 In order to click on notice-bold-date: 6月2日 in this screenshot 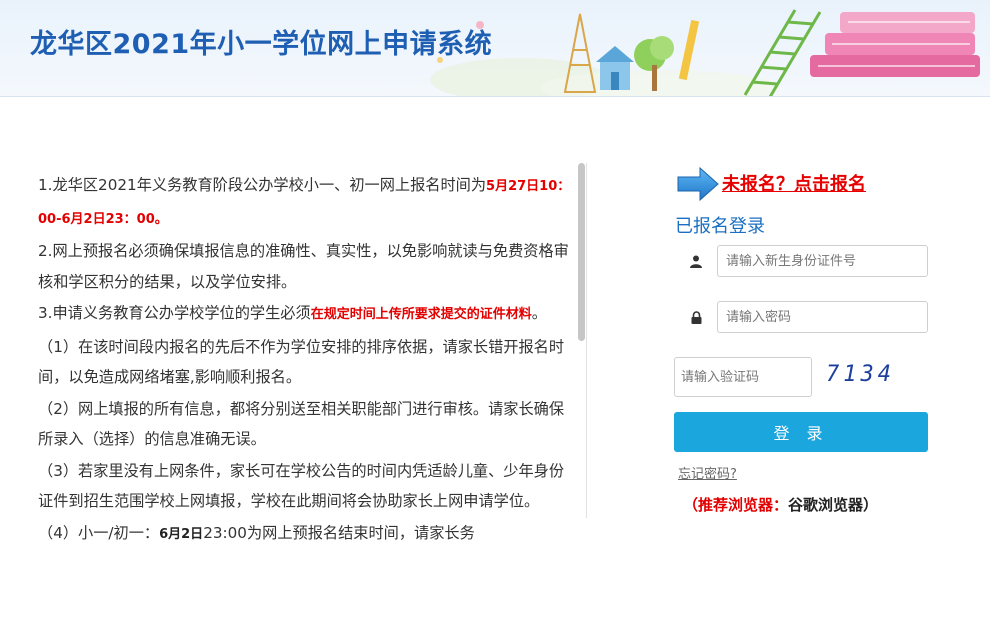, I will do `click(181, 534)`.